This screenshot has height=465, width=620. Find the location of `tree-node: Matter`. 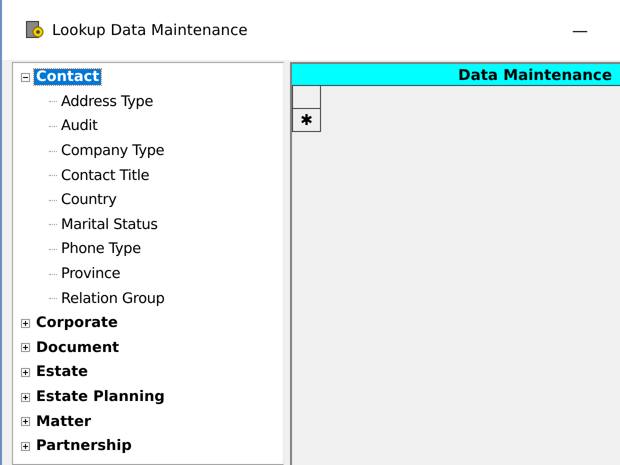

tree-node: Matter is located at coordinates (64, 422).